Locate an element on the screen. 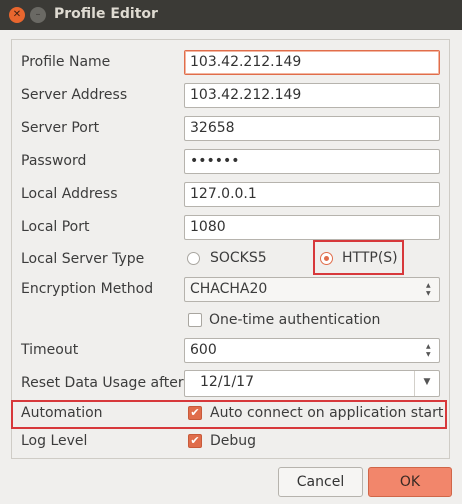 The image size is (462, 504). minimize-icon: – is located at coordinates (38, 15).